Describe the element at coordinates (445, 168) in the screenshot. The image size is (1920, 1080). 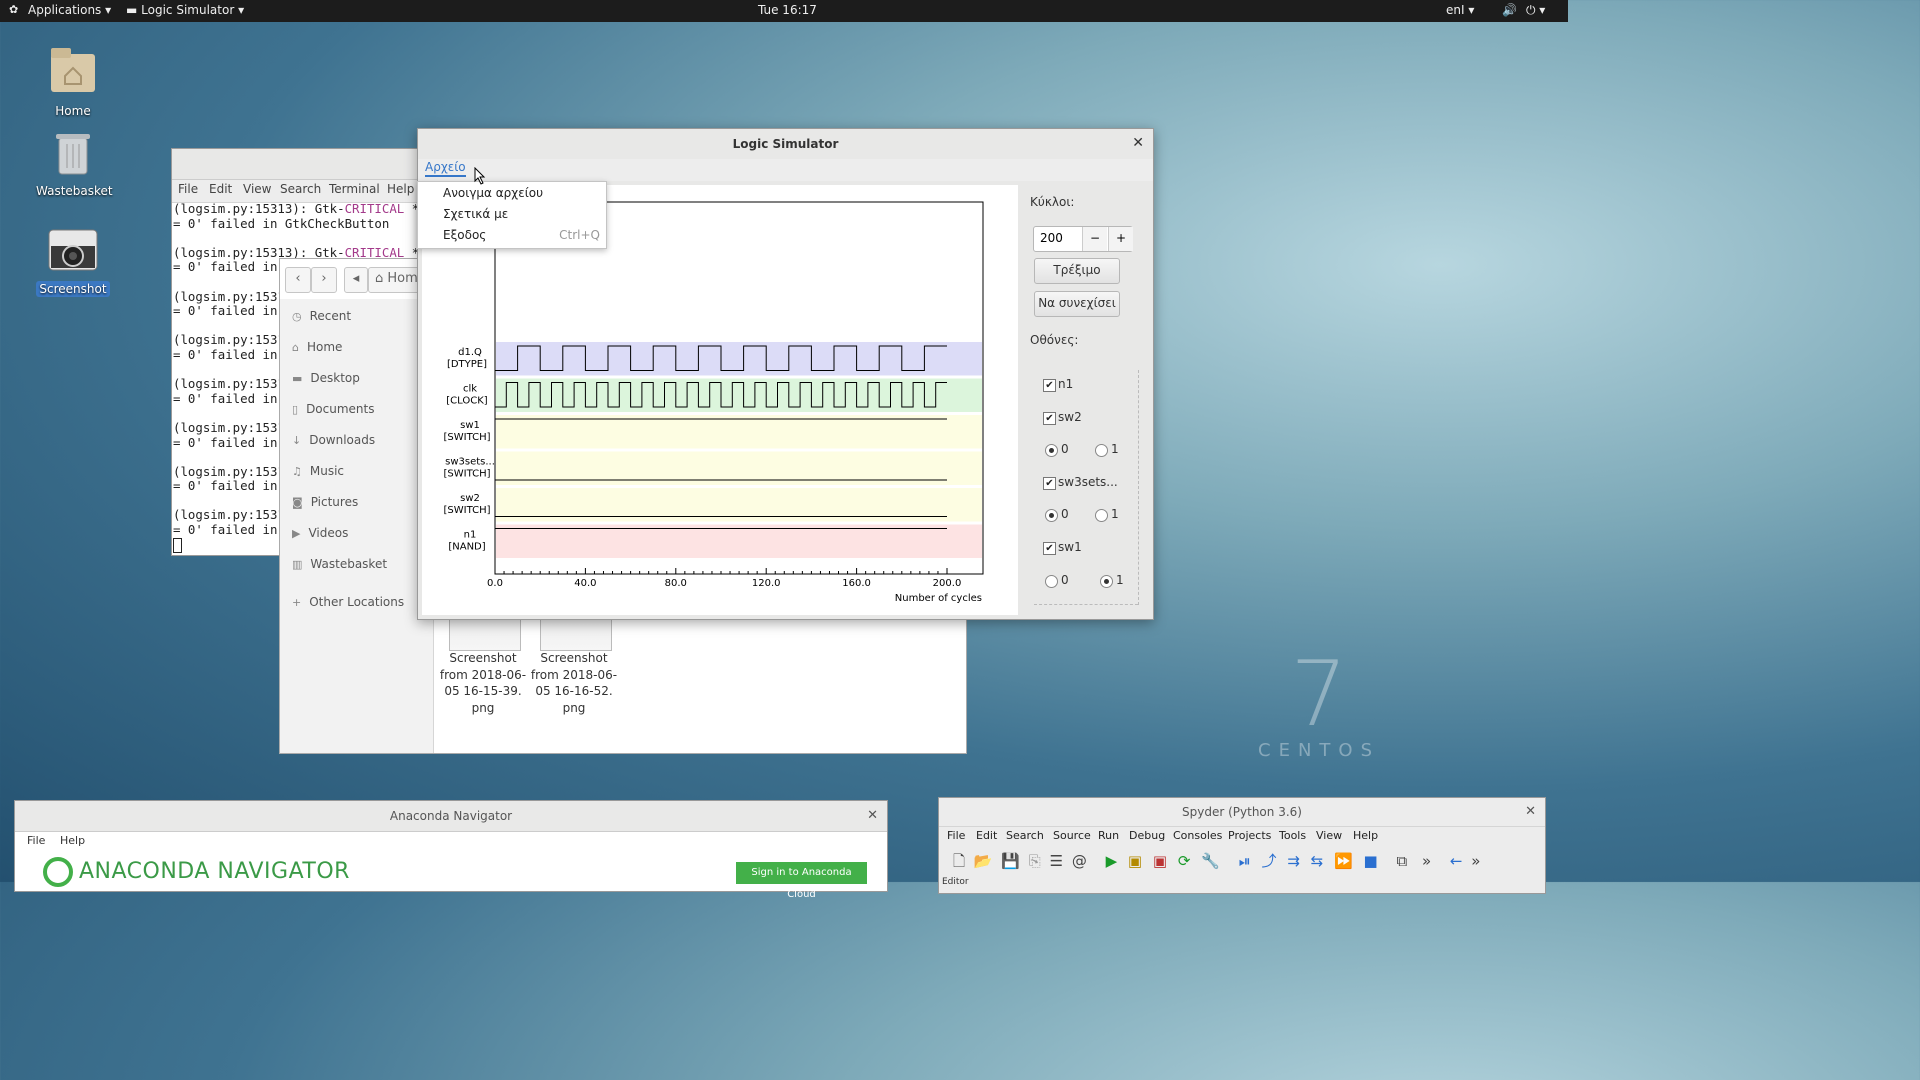
I see `menu-file: Αρχείο` at that location.